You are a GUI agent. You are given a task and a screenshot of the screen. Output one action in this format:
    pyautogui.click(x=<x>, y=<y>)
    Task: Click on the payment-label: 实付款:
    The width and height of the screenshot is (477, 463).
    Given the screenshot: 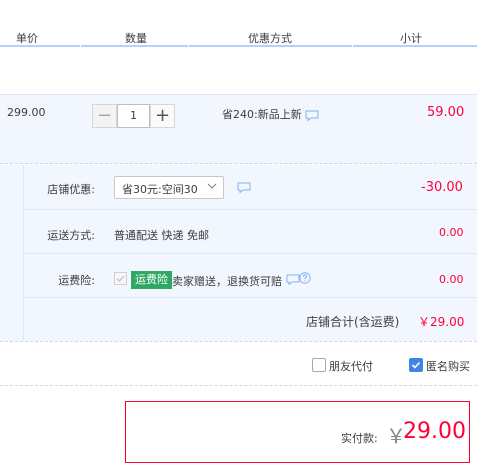 What is the action you would take?
    pyautogui.click(x=359, y=438)
    